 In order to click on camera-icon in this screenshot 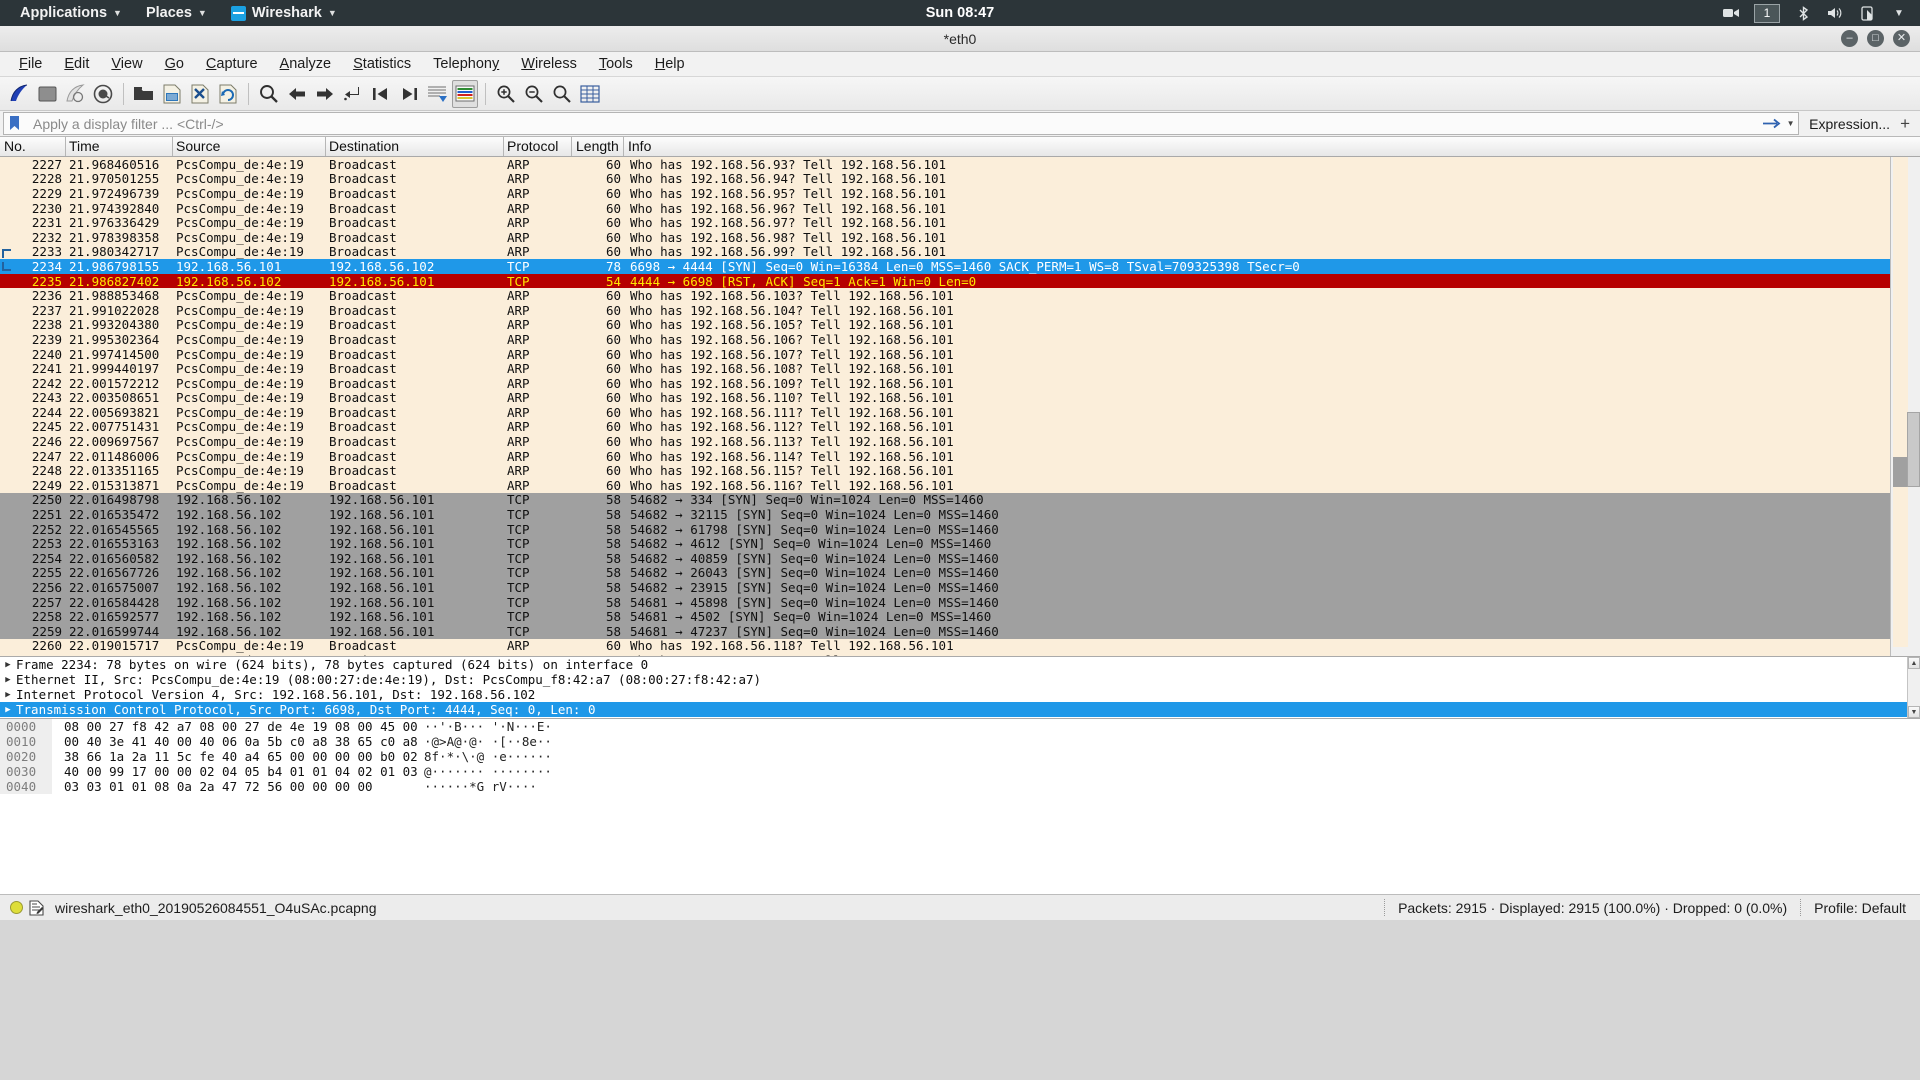, I will do `click(1731, 13)`.